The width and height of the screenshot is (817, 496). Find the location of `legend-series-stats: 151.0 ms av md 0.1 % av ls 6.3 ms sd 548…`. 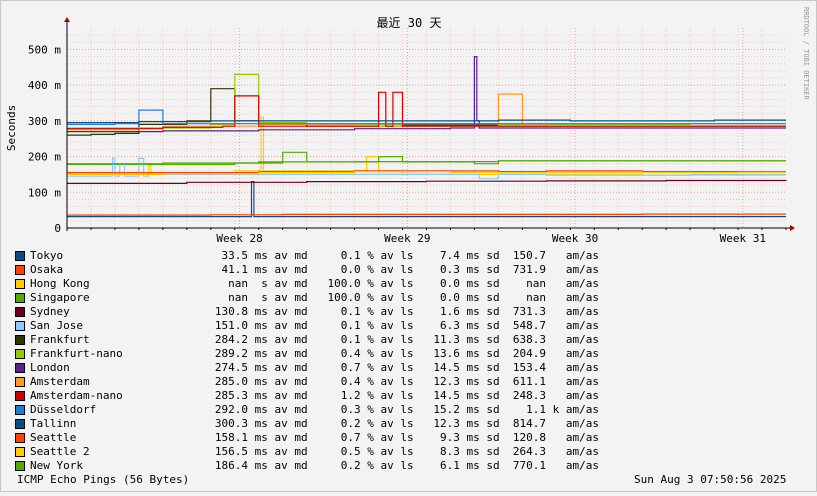

legend-series-stats: 151.0 ms av md 0.1 % av ls 6.3 ms sd 548… is located at coordinates (406, 325).